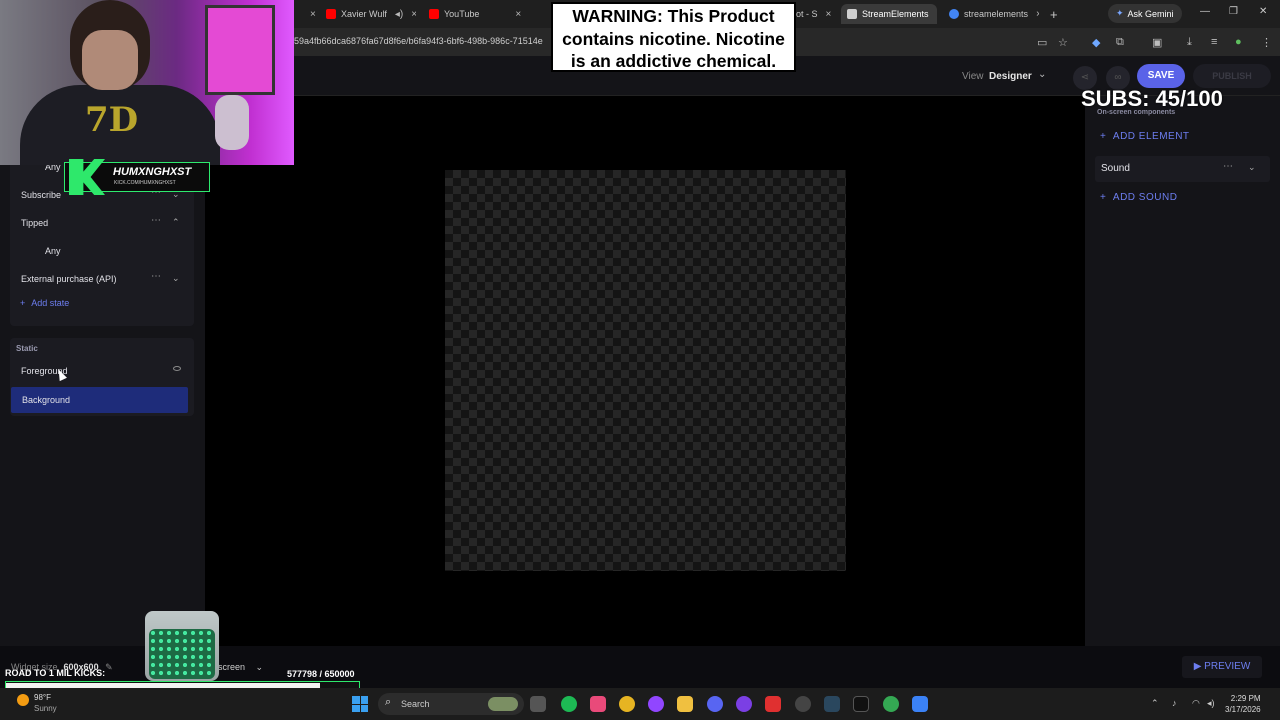 This screenshot has height=720, width=1280. Describe the element at coordinates (1189, 42) in the screenshot. I see `download-icon: ⤓` at that location.